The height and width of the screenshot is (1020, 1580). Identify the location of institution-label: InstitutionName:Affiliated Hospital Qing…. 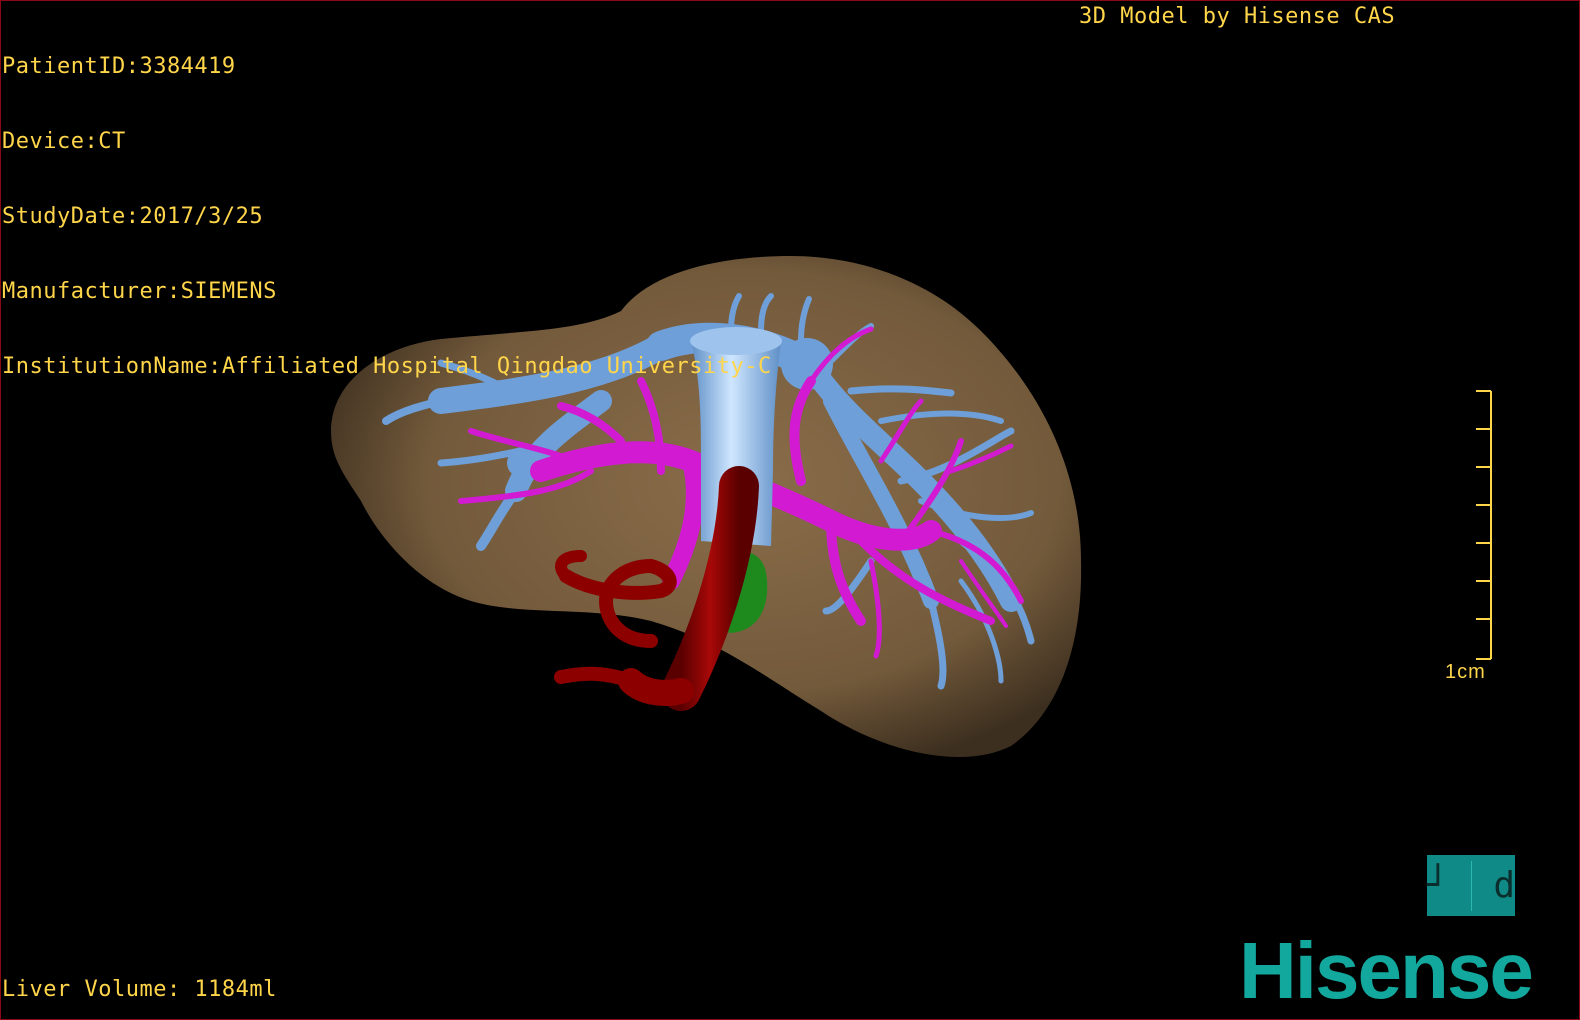
(387, 366).